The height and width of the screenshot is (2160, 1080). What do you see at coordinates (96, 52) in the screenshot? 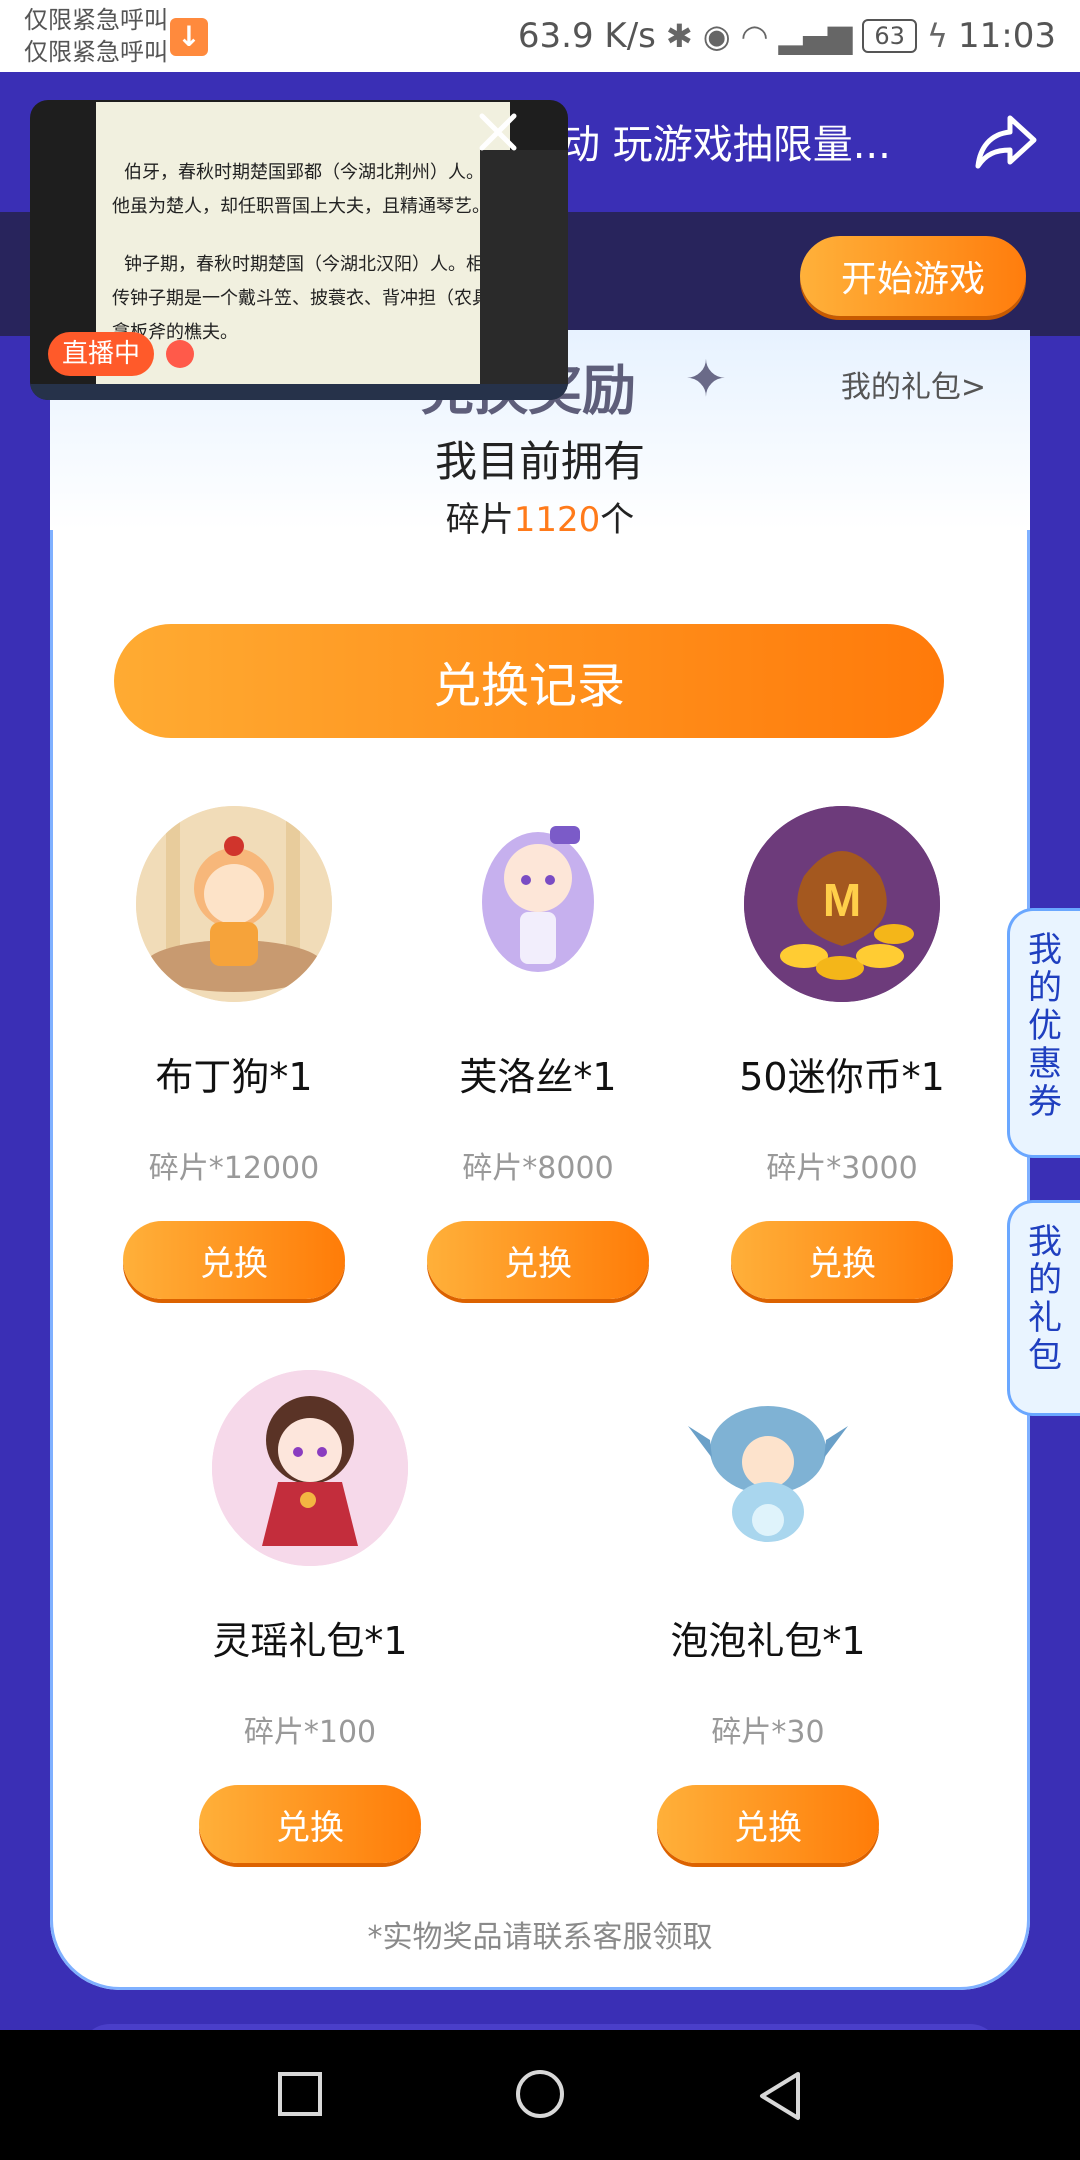
I see `carrier-line-2: 仅限紧急呼叫` at bounding box center [96, 52].